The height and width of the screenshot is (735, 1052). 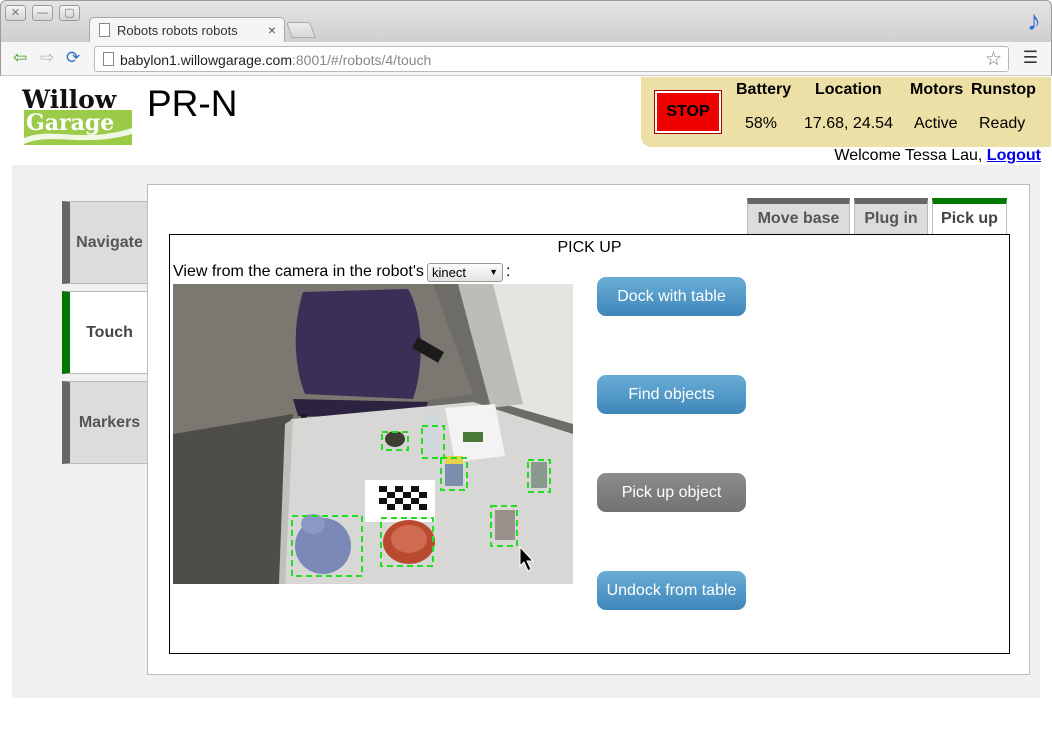 What do you see at coordinates (15, 13) in the screenshot?
I see `window-close-icon: ✕` at bounding box center [15, 13].